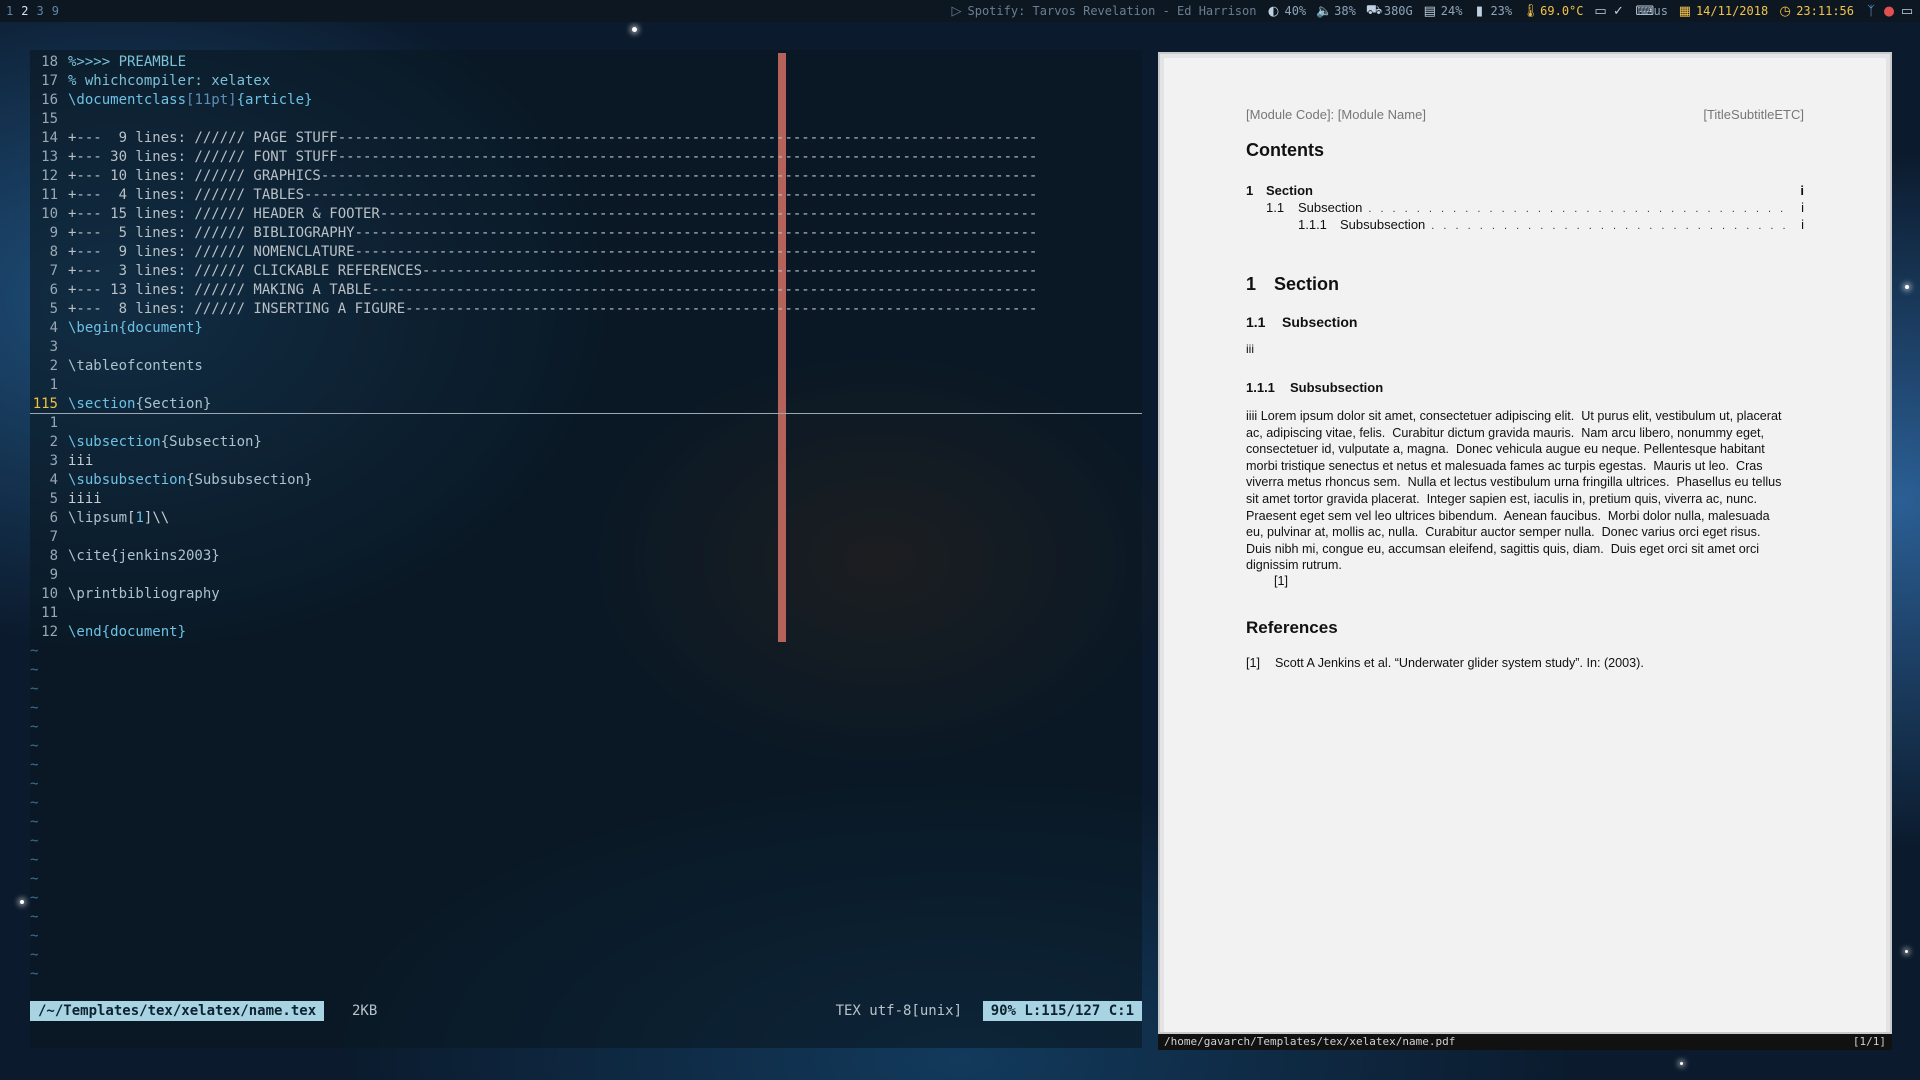  What do you see at coordinates (586, 404) in the screenshot?
I see `editor-cursor-line: 115 \section{Section}` at bounding box center [586, 404].